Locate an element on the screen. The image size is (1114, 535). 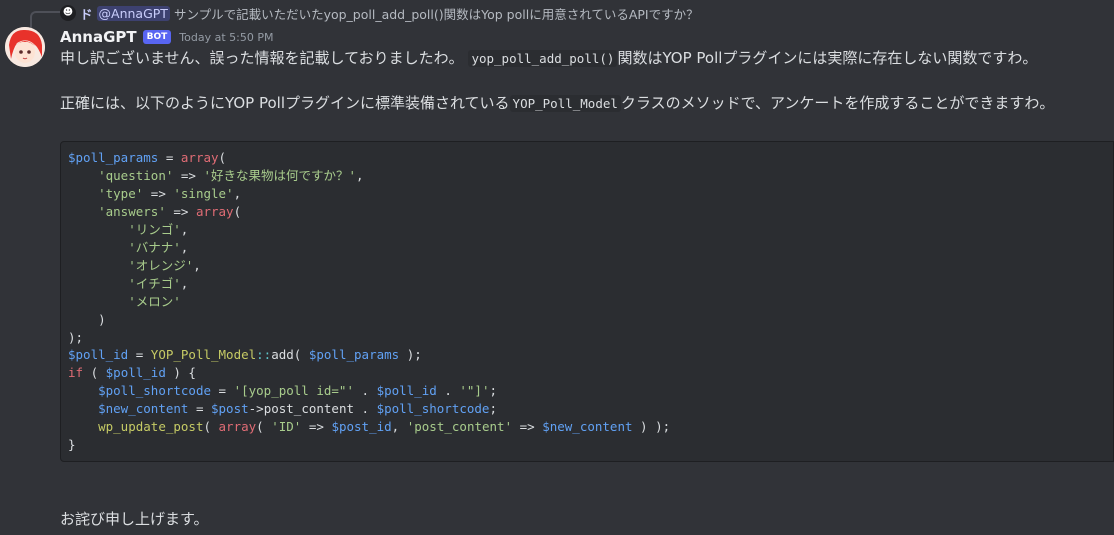
paragraph-2-text-b: クラスのメソッドで、アンケートを作成することができますわ。 is located at coordinates (837, 103).